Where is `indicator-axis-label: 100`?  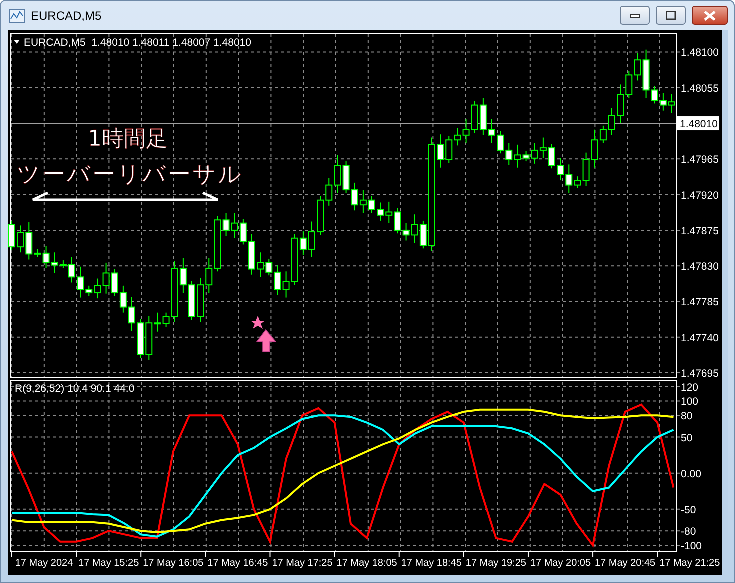
indicator-axis-label: 100 is located at coordinates (690, 402).